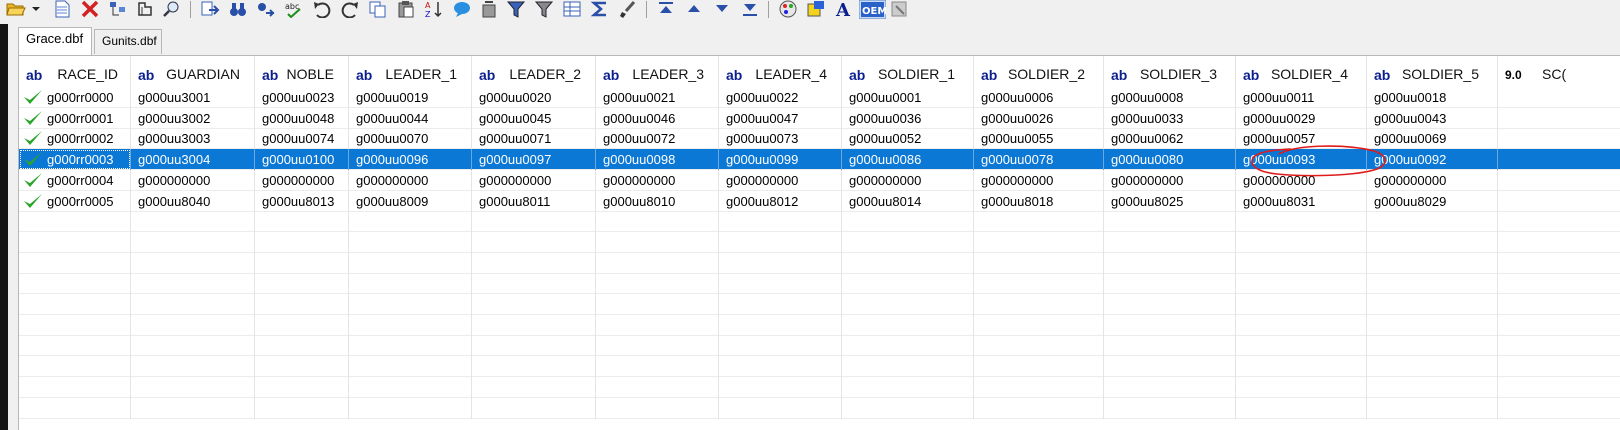 The height and width of the screenshot is (430, 1620). What do you see at coordinates (302, 201) in the screenshot?
I see `table-cell: g000uu8013` at bounding box center [302, 201].